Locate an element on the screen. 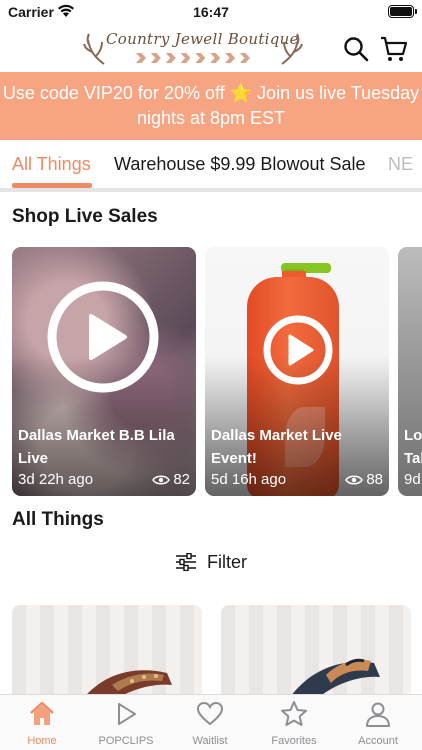  all-things-title: All Things is located at coordinates (58, 519).